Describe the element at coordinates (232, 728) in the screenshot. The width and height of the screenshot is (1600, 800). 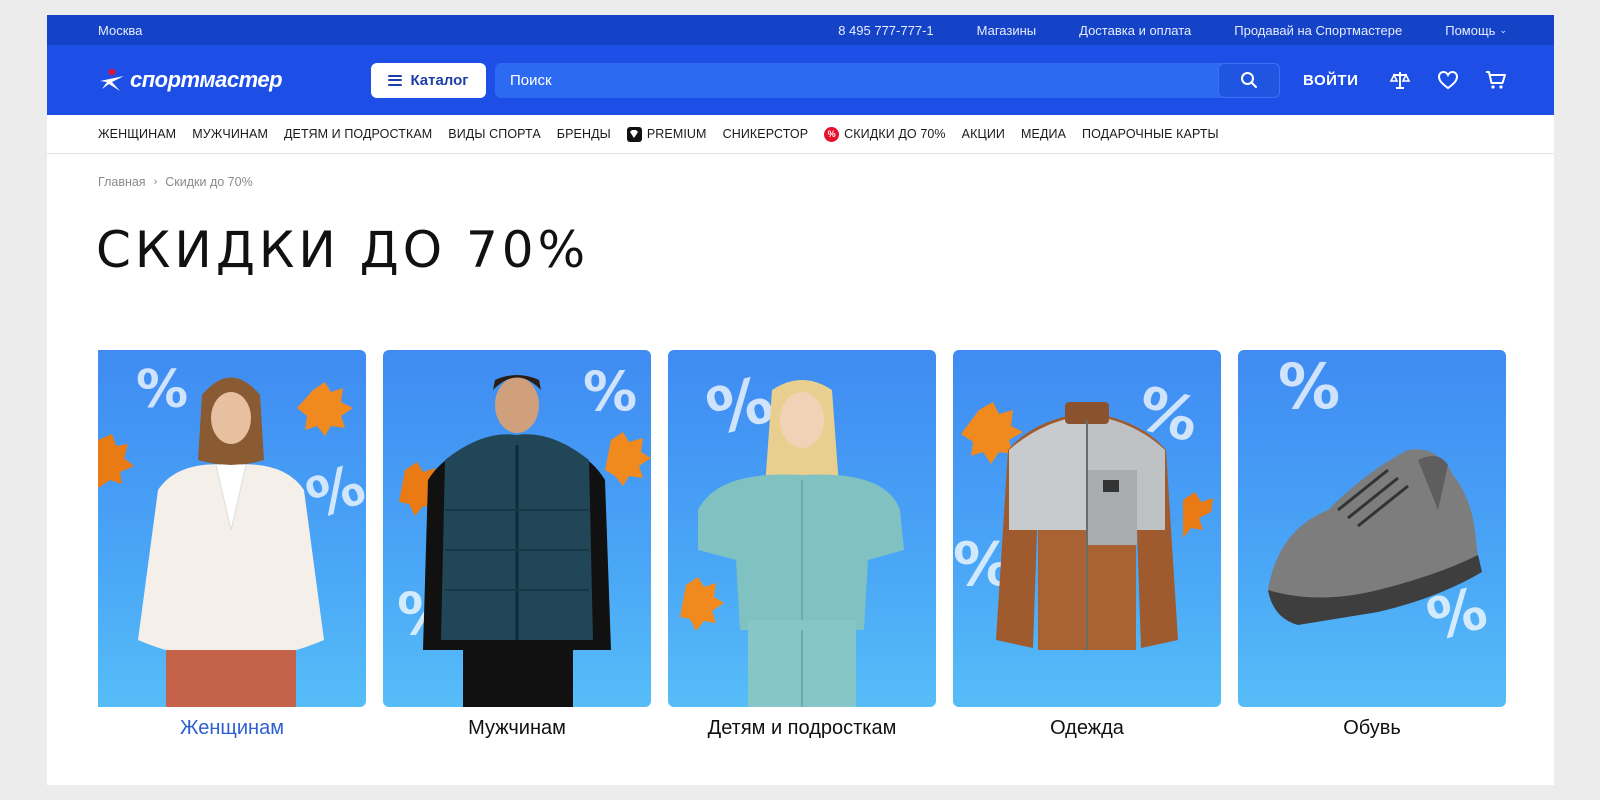
I see `category-label-women: Женщинам` at that location.